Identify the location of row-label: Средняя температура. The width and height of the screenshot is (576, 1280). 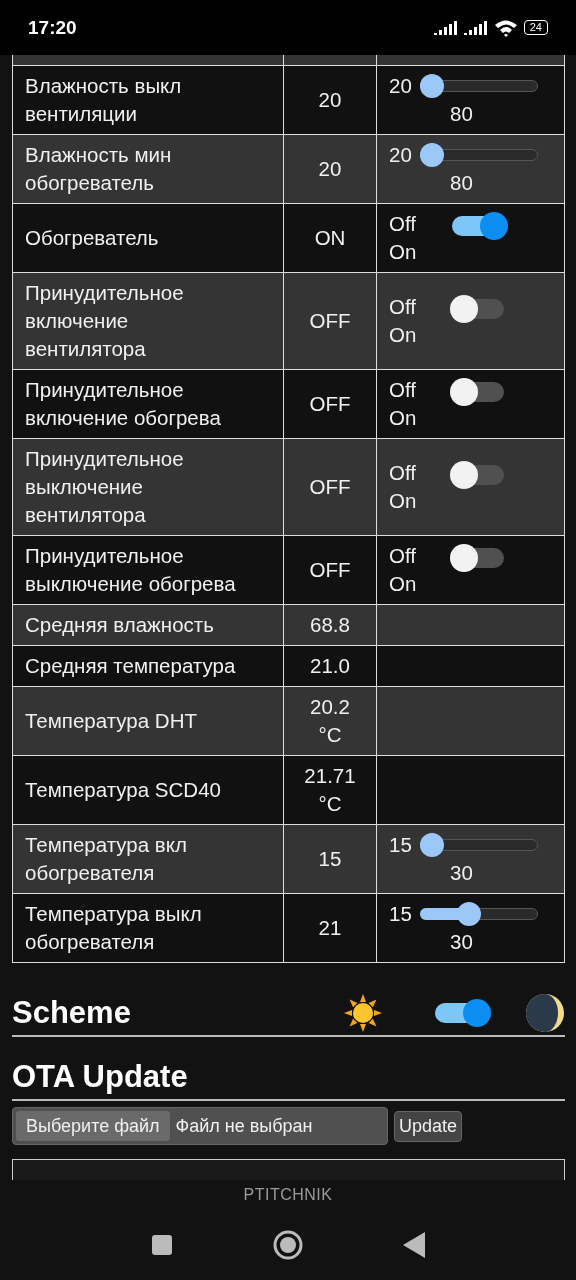
(148, 666).